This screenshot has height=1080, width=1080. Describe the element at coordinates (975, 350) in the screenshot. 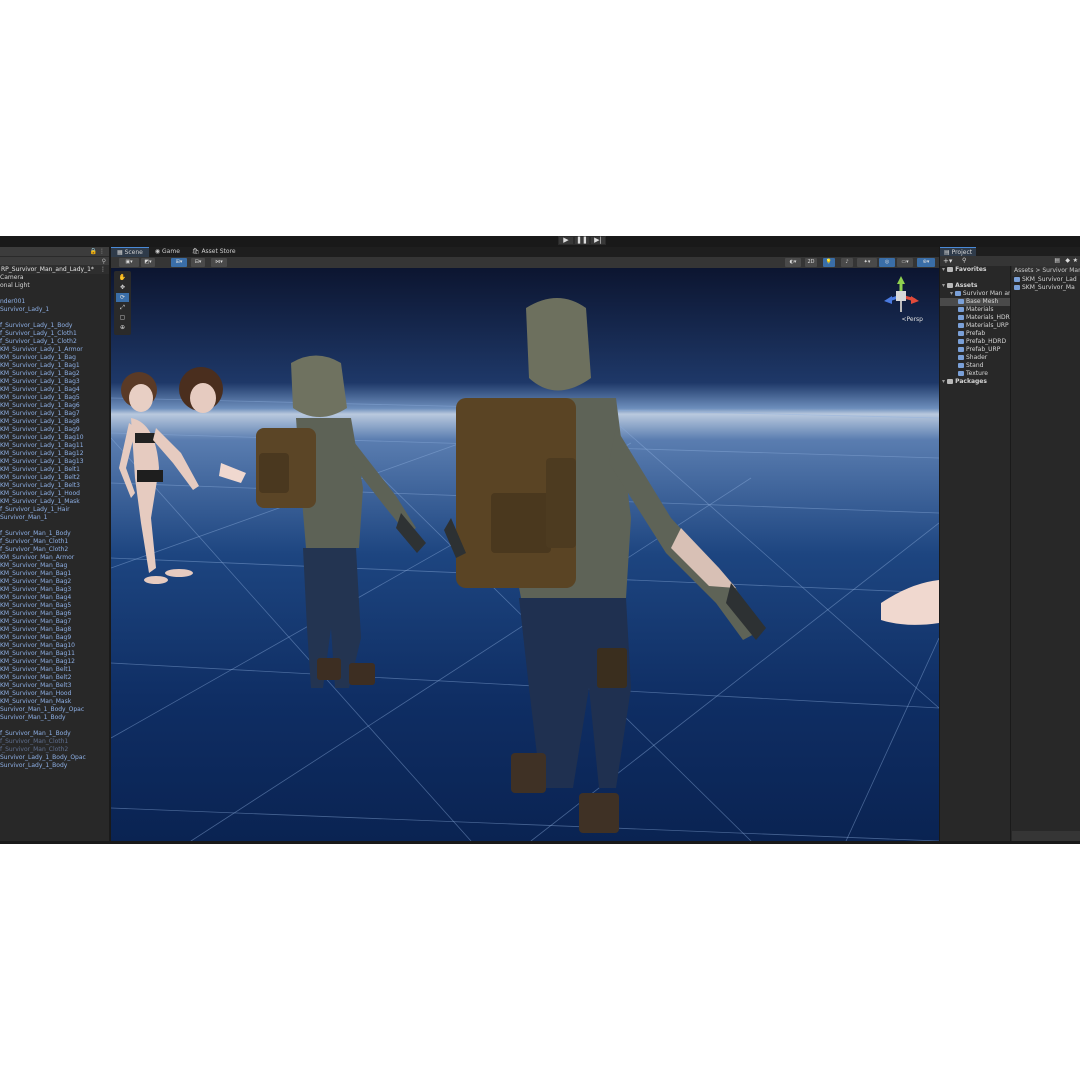

I see `project-tree-item: Prefab_URP` at that location.